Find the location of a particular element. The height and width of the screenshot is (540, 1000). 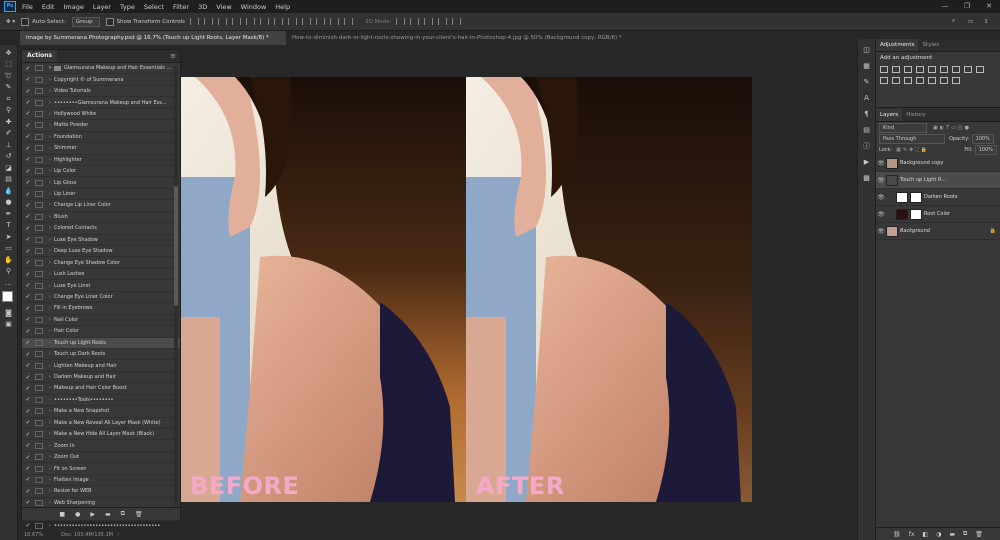

move-tool-icon: ✥ ▾ is located at coordinates (10, 21).